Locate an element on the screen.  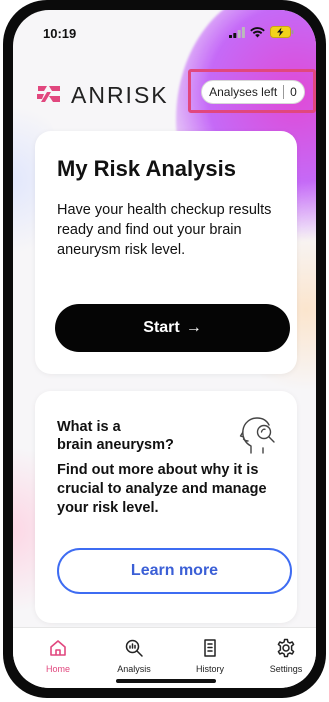
aneurysm-title: What is a brain aneurysm? is located at coordinates (115, 436).